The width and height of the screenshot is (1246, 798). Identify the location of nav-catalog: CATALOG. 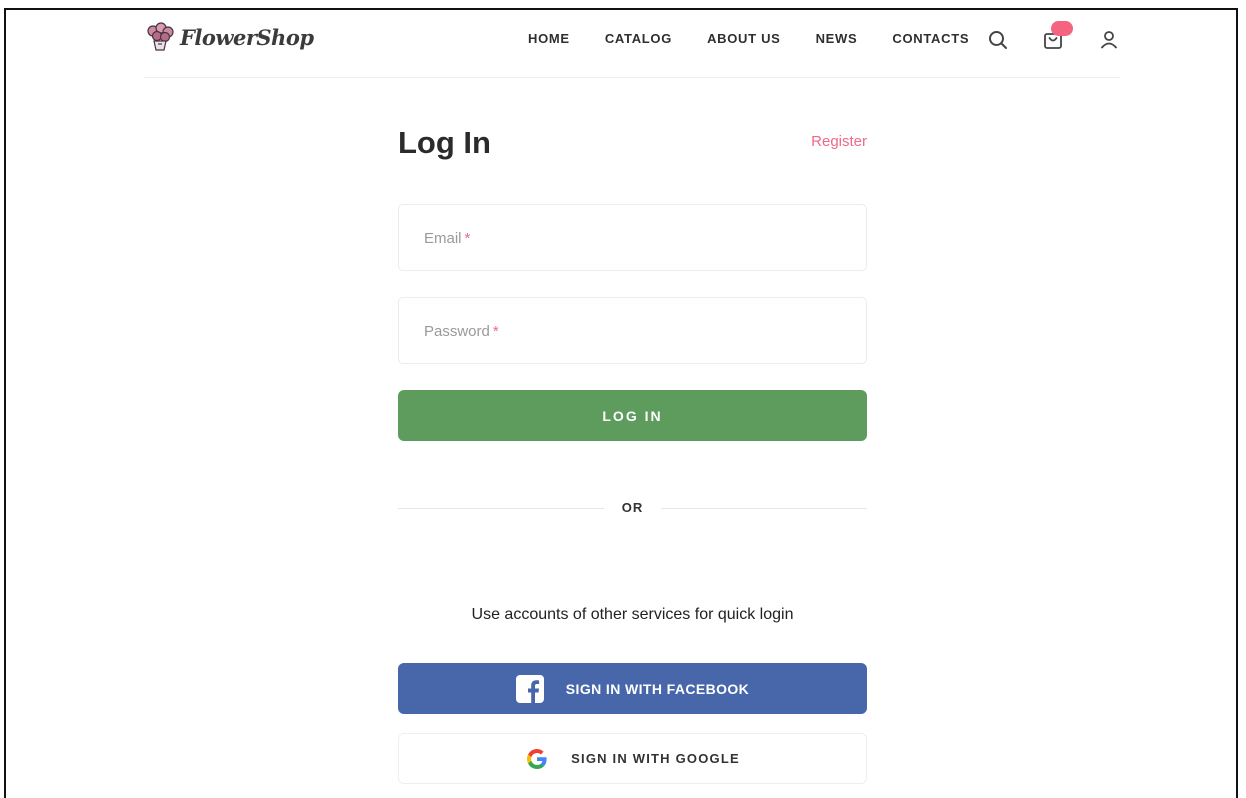
(638, 38).